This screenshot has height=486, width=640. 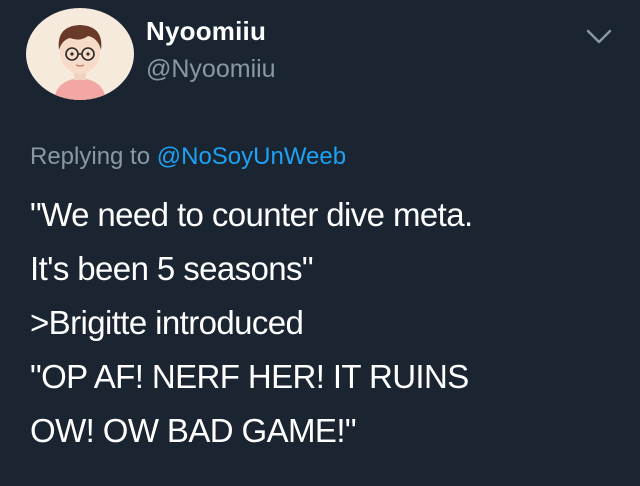 I want to click on replying-to-label: Replying to, so click(x=90, y=156).